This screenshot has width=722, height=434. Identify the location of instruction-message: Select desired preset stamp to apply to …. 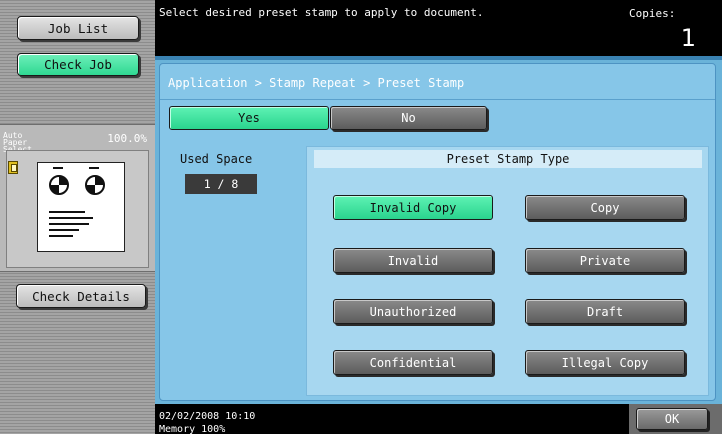
(321, 12).